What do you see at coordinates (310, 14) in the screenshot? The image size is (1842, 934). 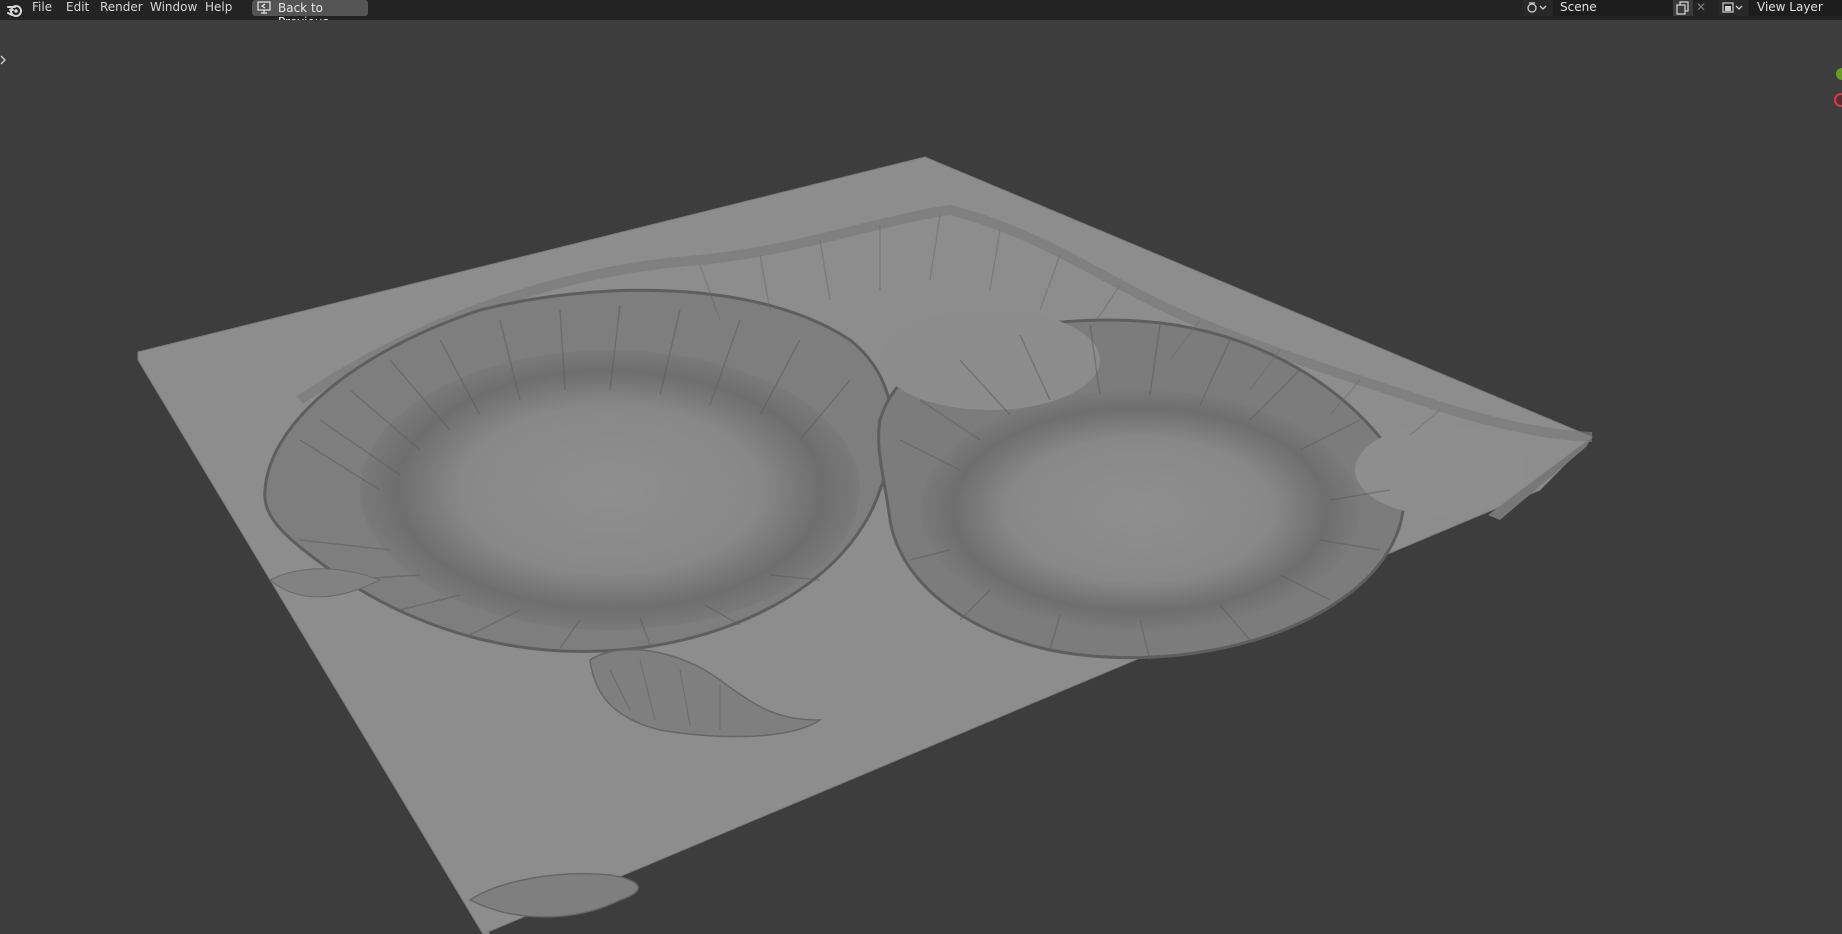 I see `back-to-previous-button: Back to Previous` at bounding box center [310, 14].